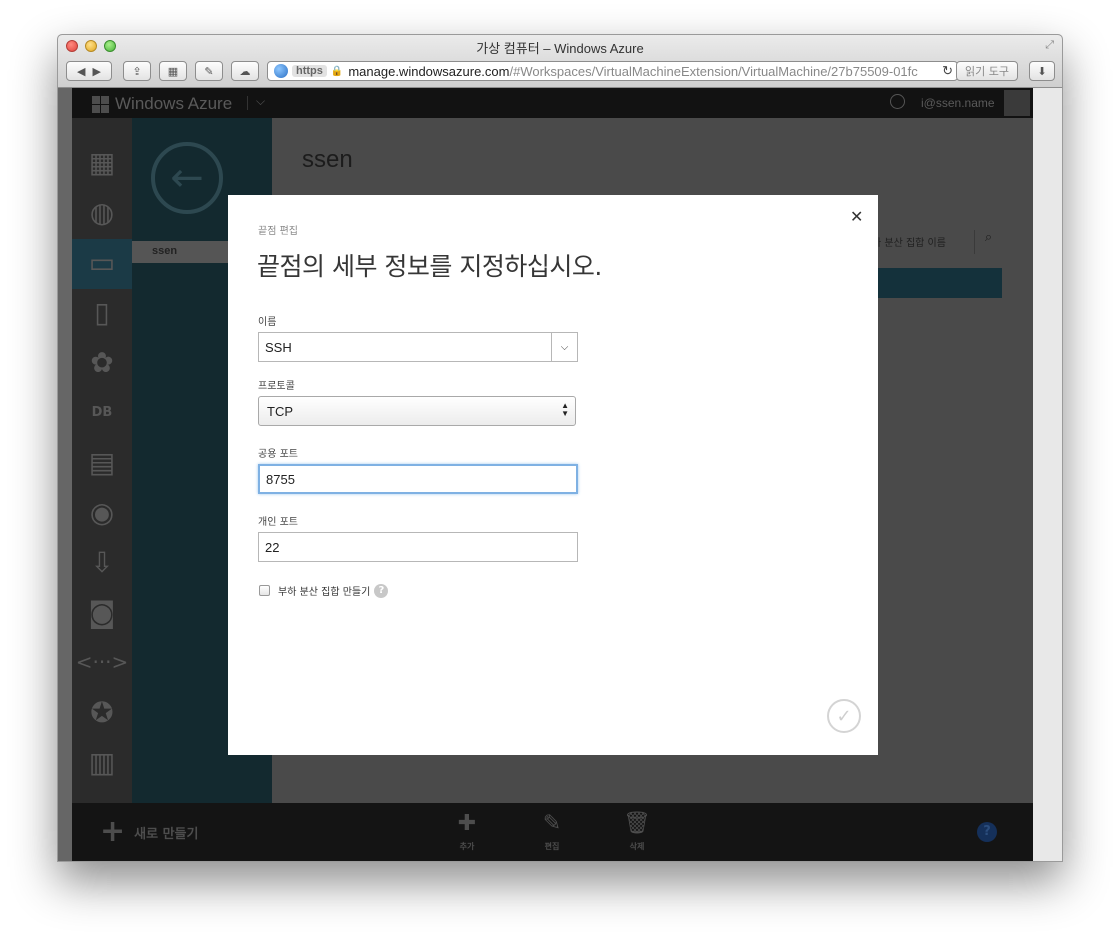 The width and height of the screenshot is (1120, 941). Describe the element at coordinates (429, 71) in the screenshot. I see `url-host: manage.windowsazure.com` at that location.